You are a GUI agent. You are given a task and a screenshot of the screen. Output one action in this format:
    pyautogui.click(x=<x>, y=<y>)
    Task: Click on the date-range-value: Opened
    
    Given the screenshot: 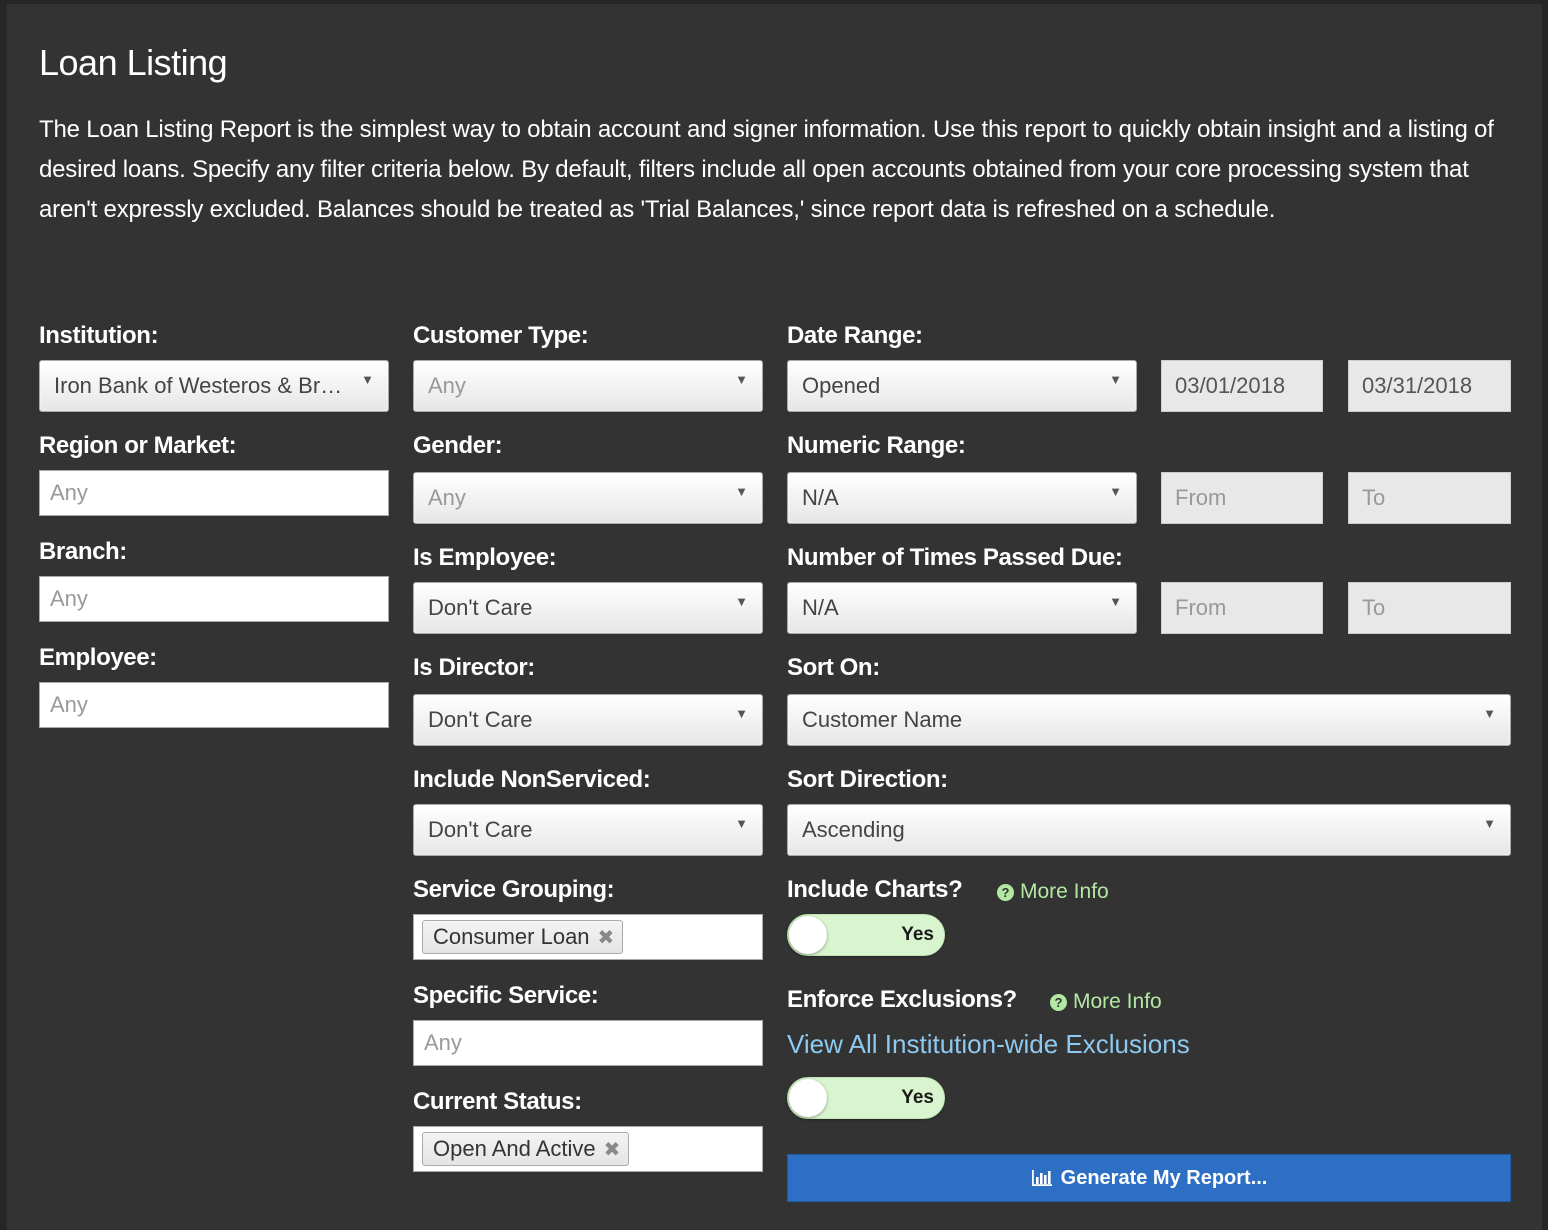 What is the action you would take?
    pyautogui.click(x=841, y=385)
    